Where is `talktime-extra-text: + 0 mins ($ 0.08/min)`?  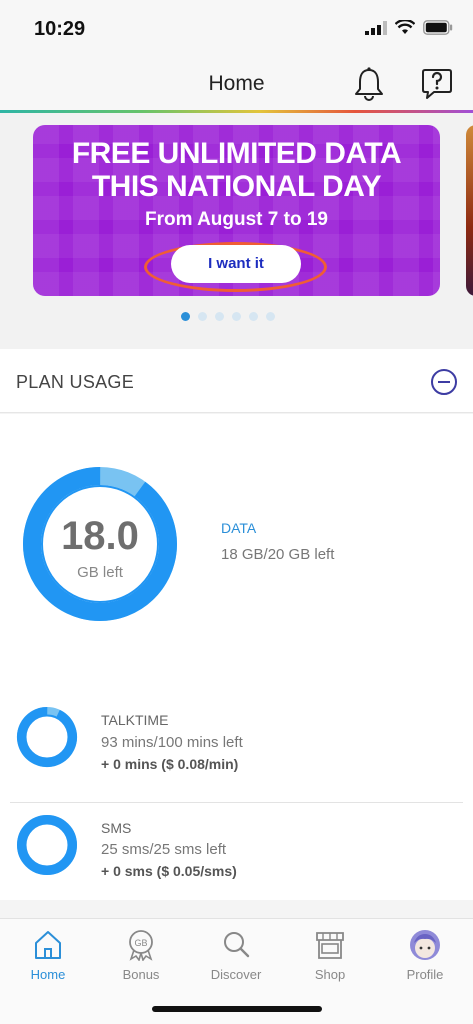 talktime-extra-text: + 0 mins ($ 0.08/min) is located at coordinates (170, 764).